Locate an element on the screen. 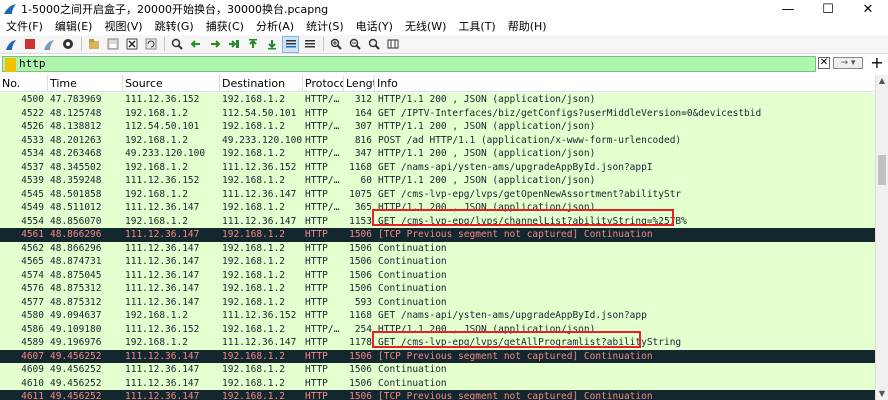 The image size is (888, 400). column-header-destination: Destination is located at coordinates (261, 83).